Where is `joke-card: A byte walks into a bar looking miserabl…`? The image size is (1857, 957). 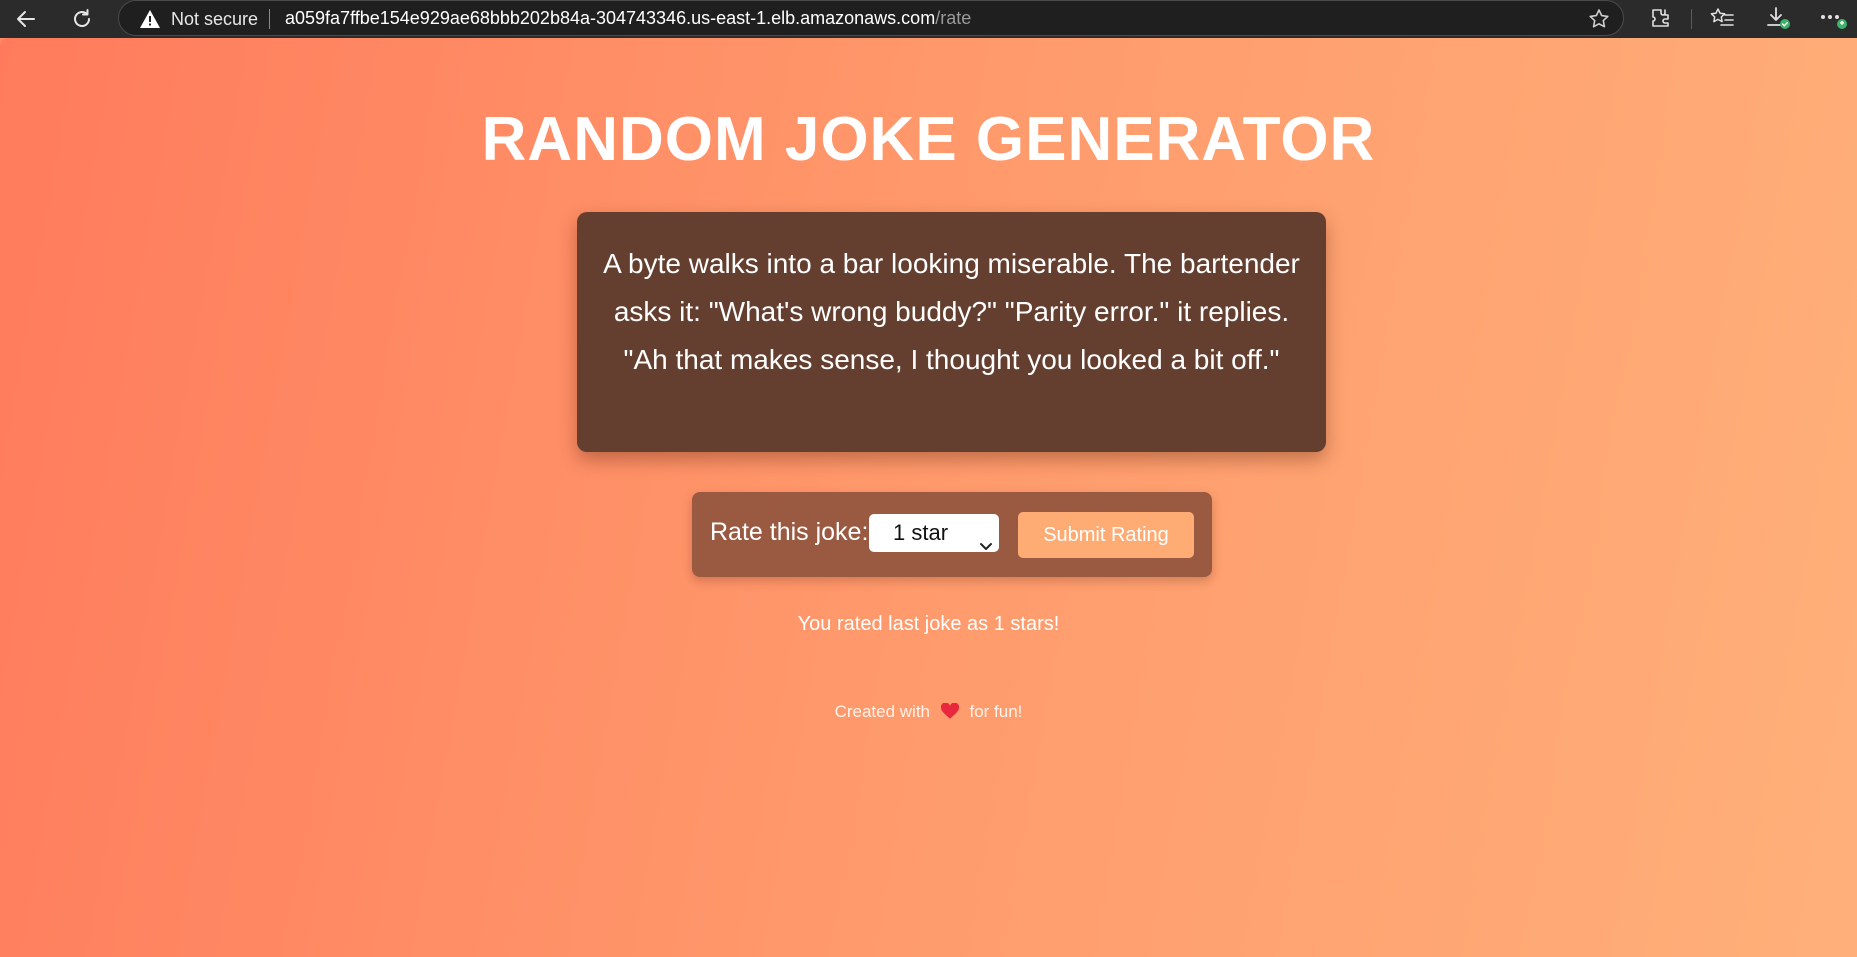
joke-card: A byte walks into a bar looking miserabl… is located at coordinates (951, 332).